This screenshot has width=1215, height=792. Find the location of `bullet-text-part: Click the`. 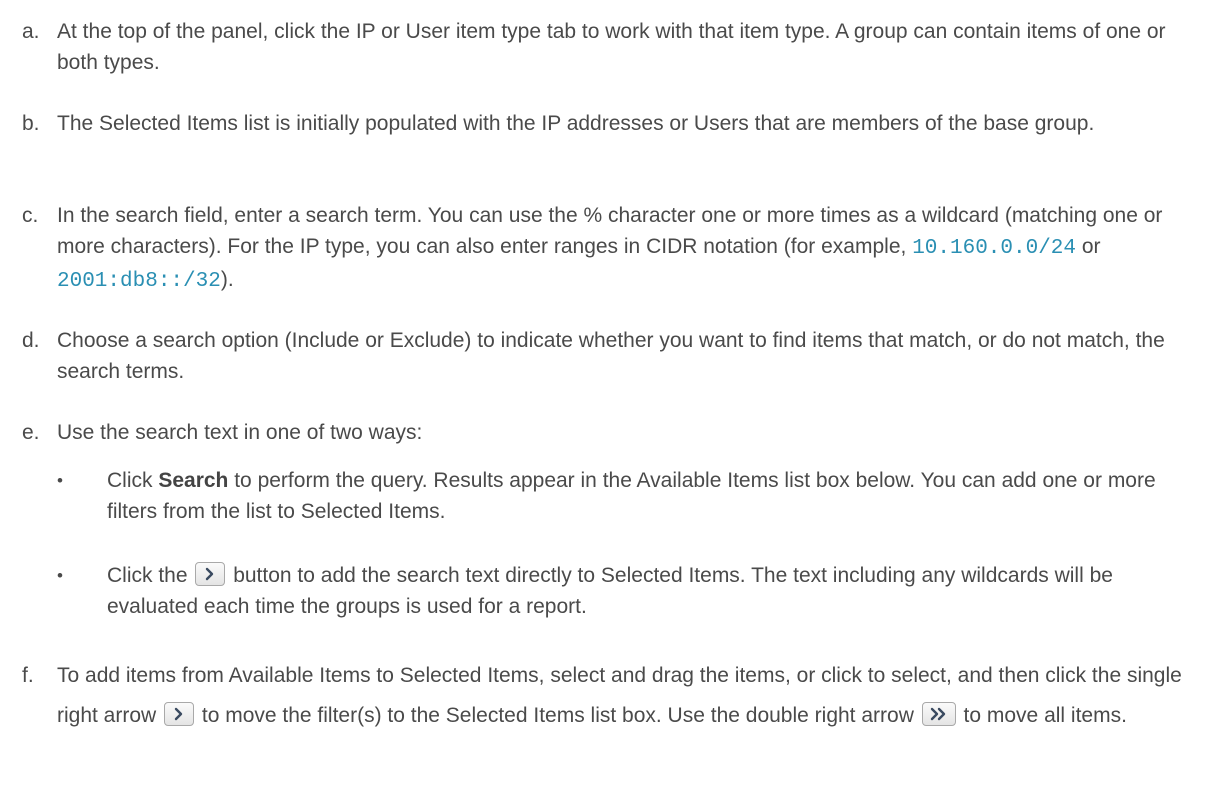

bullet-text-part: Click the is located at coordinates (150, 575).